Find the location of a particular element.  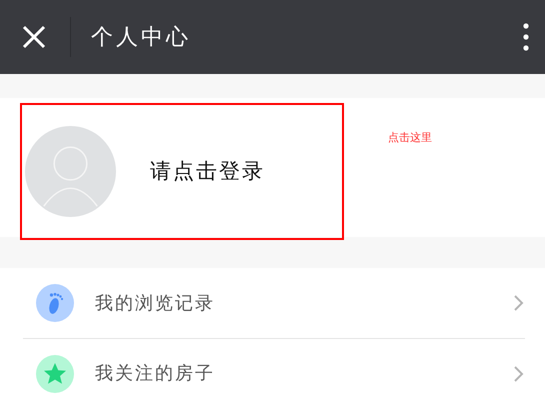

menu-label: 我关注的房子 is located at coordinates (155, 374).